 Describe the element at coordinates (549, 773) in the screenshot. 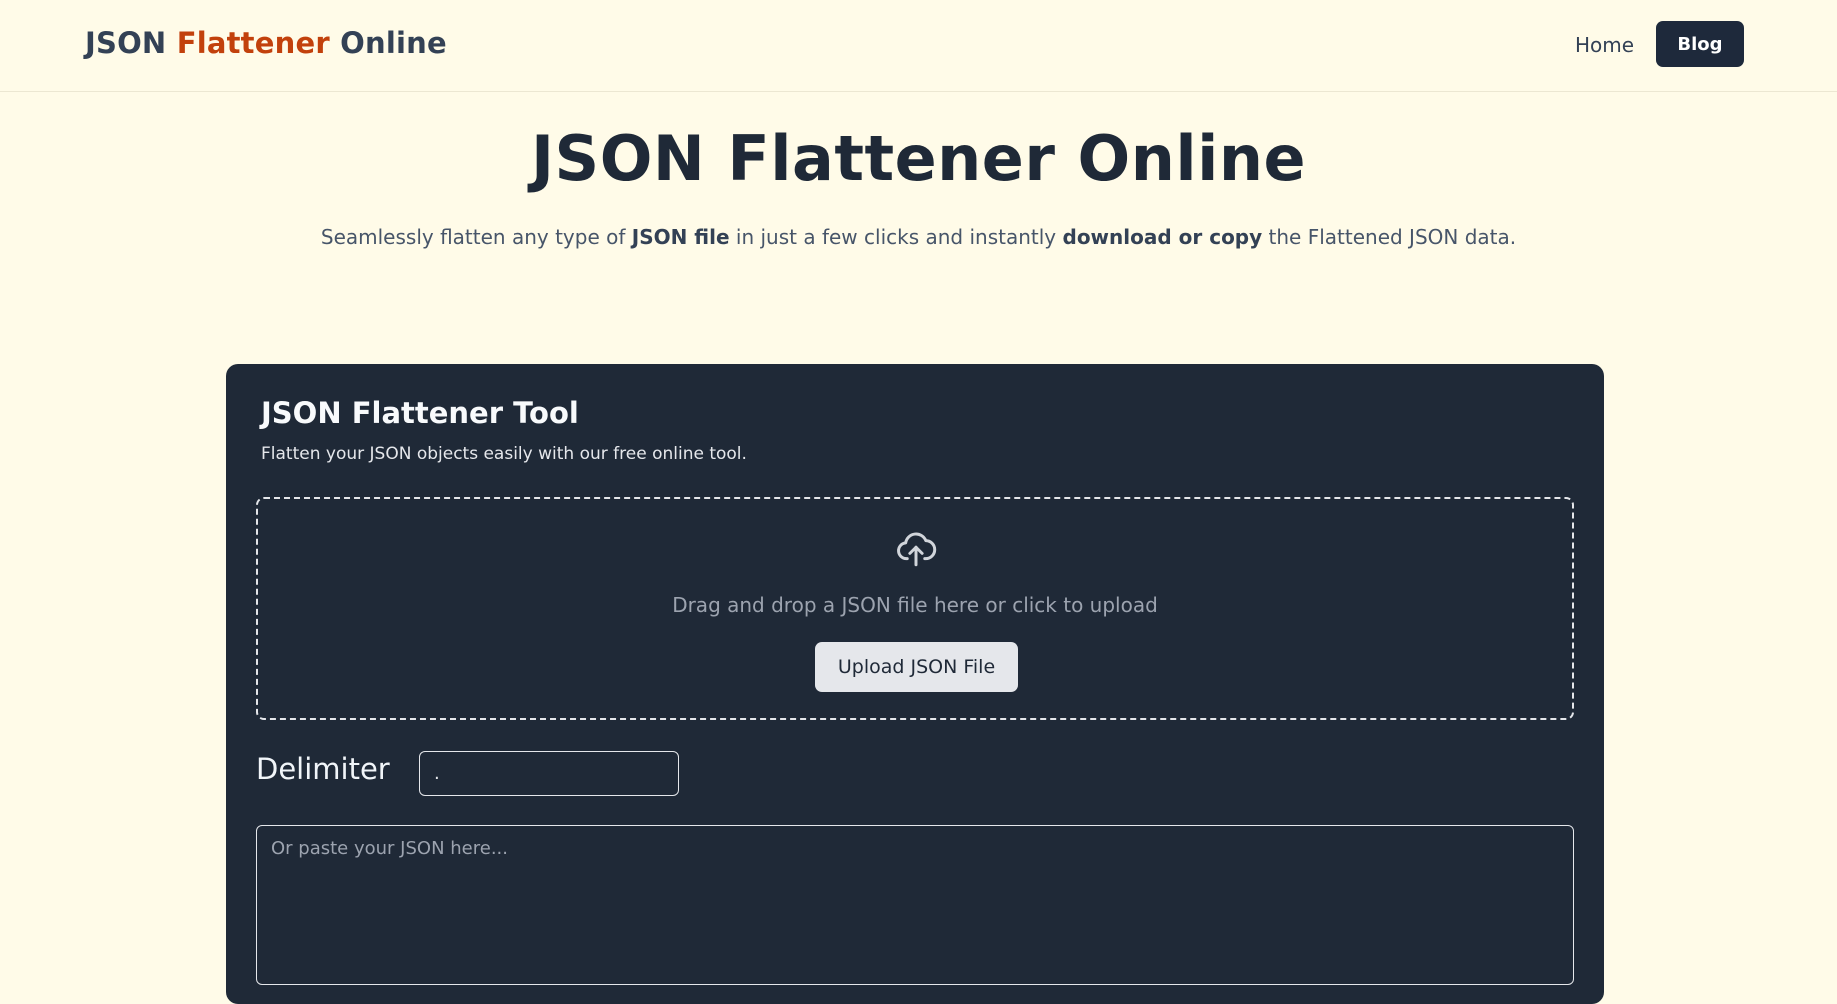

I see `delimiter-input` at that location.